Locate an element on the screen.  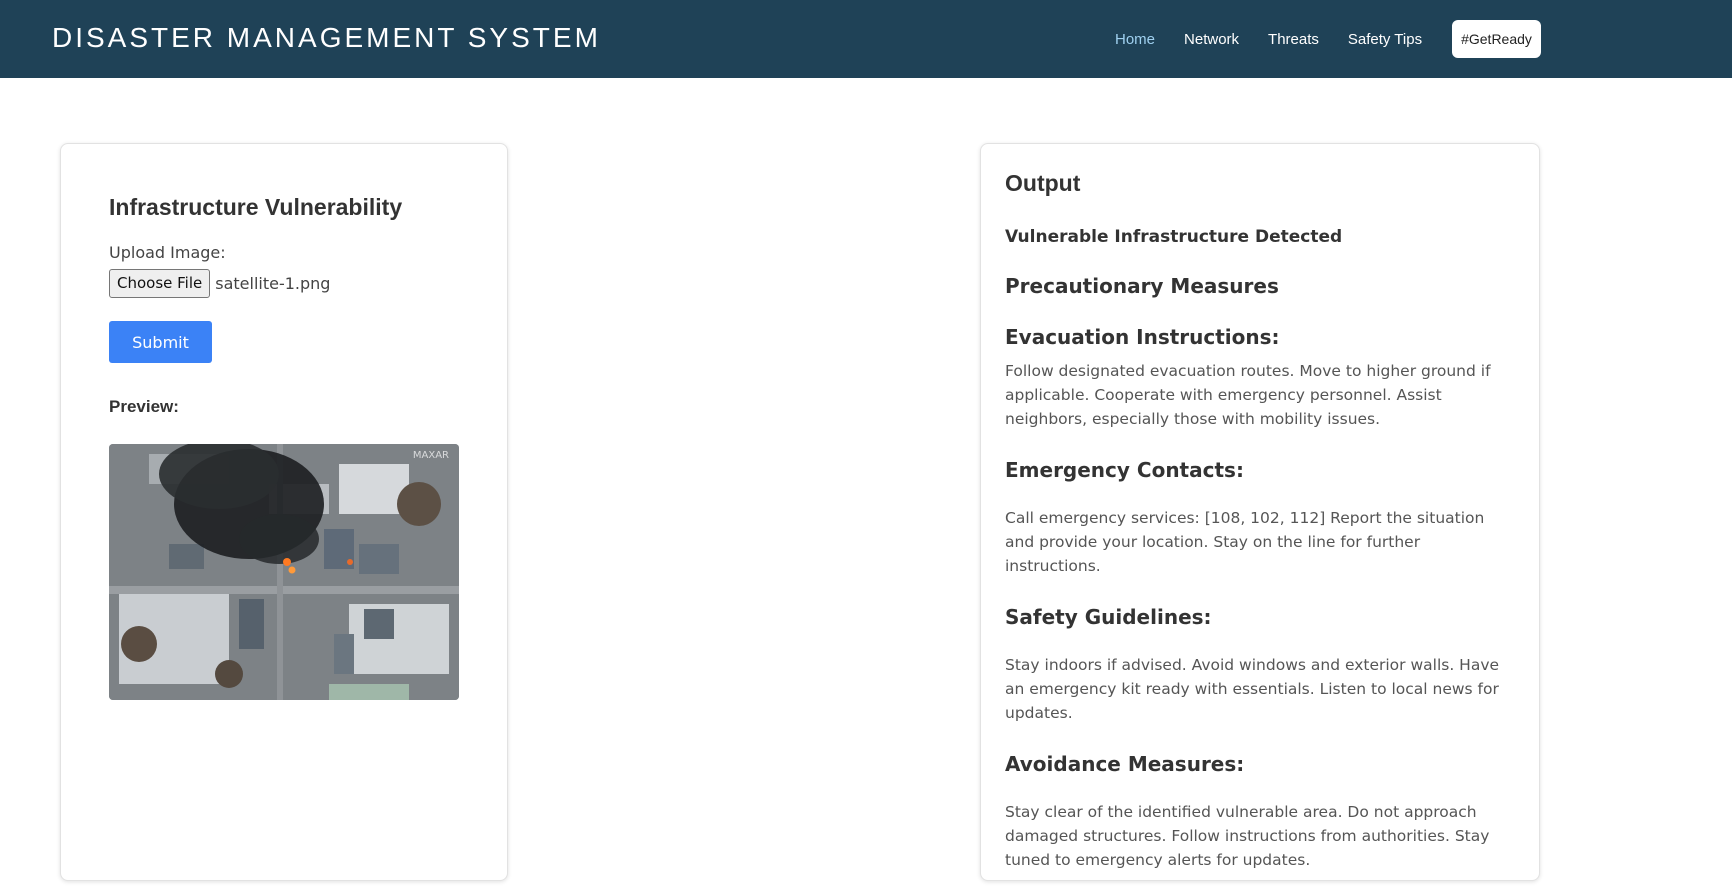
choose-file-button: Choose File is located at coordinates (160, 283).